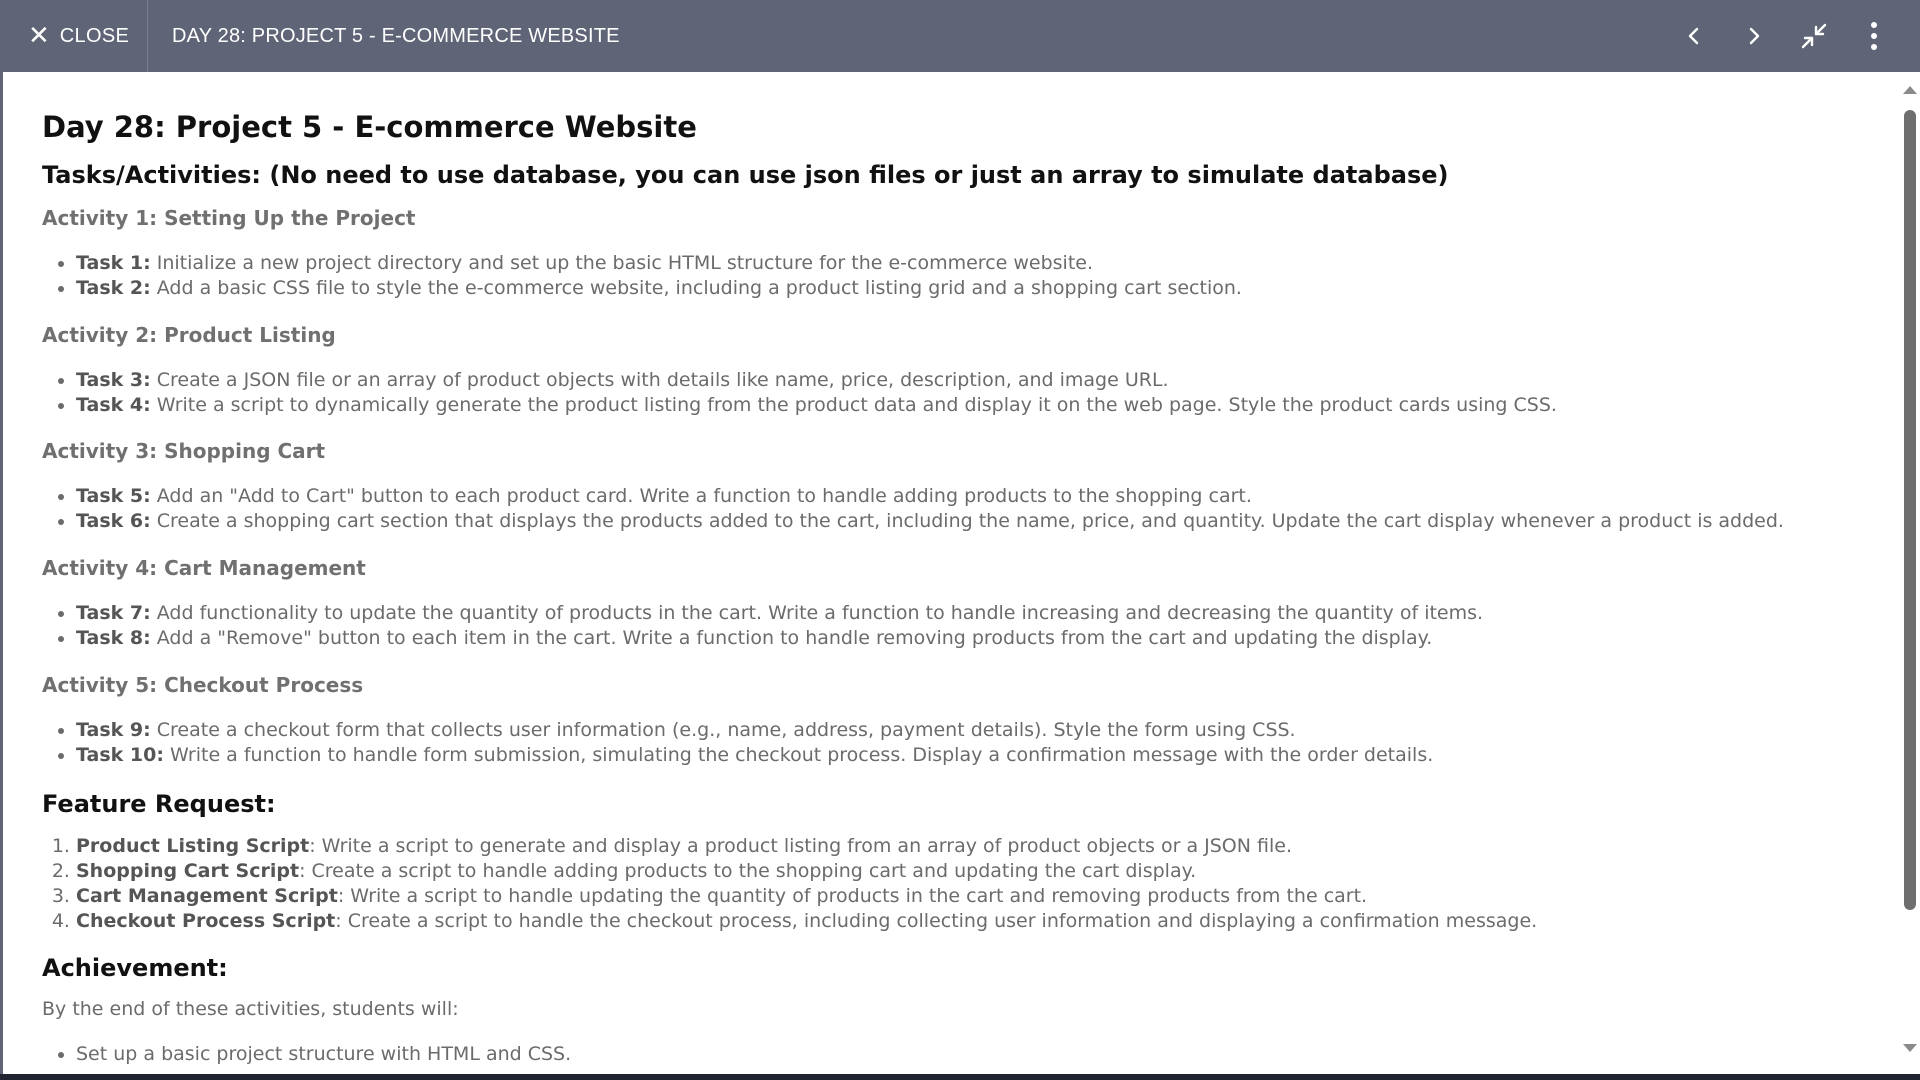 The image size is (1920, 1080). What do you see at coordinates (960, 1077) in the screenshot?
I see `bottom-edge` at bounding box center [960, 1077].